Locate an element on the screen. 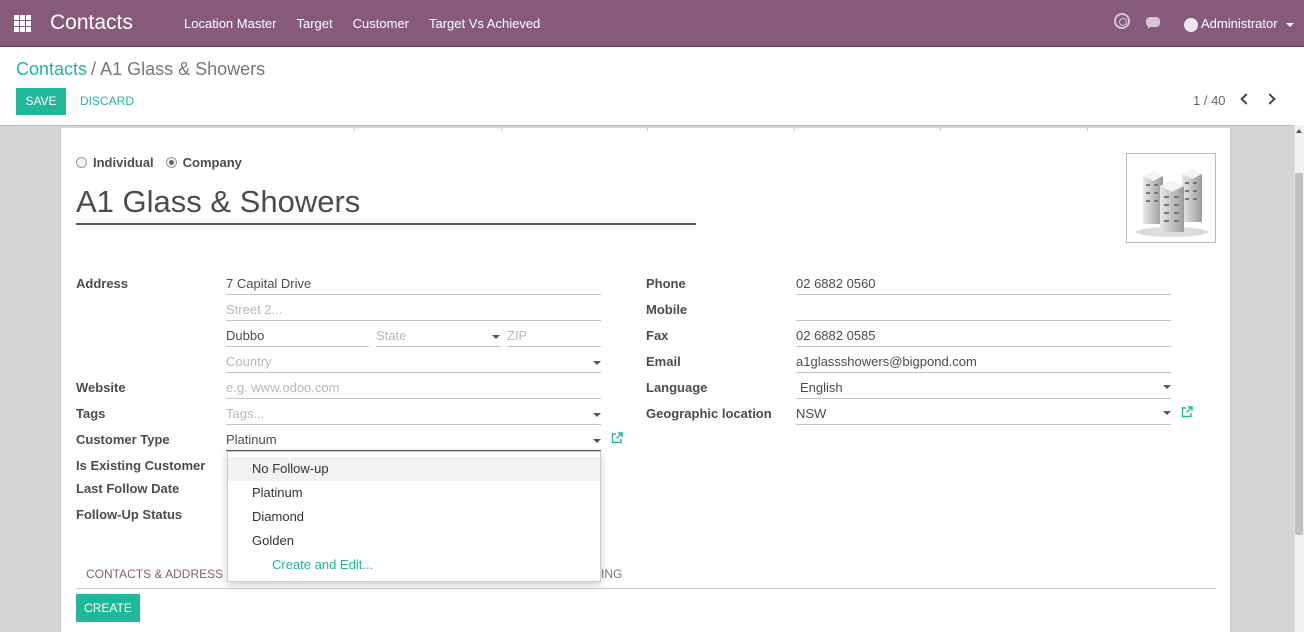 The width and height of the screenshot is (1304, 632). mobile-label: Mobile is located at coordinates (667, 309).